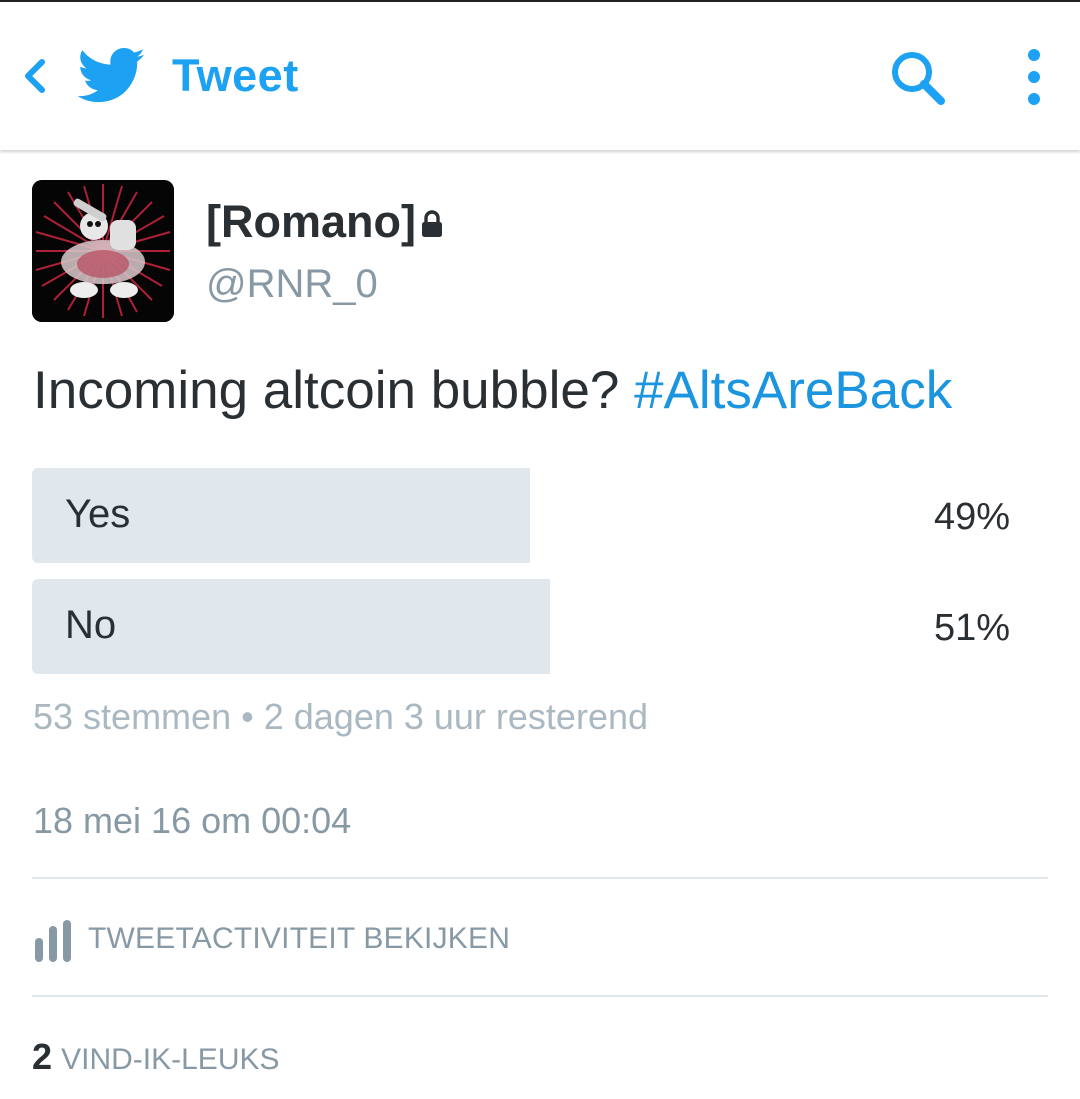 The width and height of the screenshot is (1080, 1099). What do you see at coordinates (299, 938) in the screenshot?
I see `tweet-activity-label: TWEETACTIVITEIT BEKIJKEN` at bounding box center [299, 938].